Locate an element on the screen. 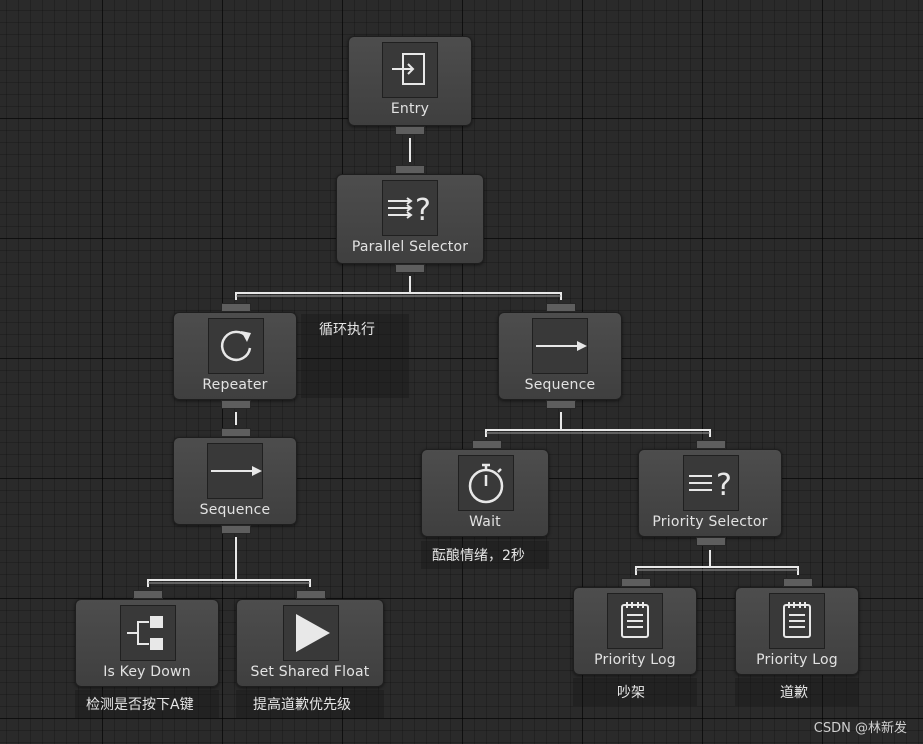 The height and width of the screenshot is (744, 923). sequence-right-output-port is located at coordinates (561, 404).